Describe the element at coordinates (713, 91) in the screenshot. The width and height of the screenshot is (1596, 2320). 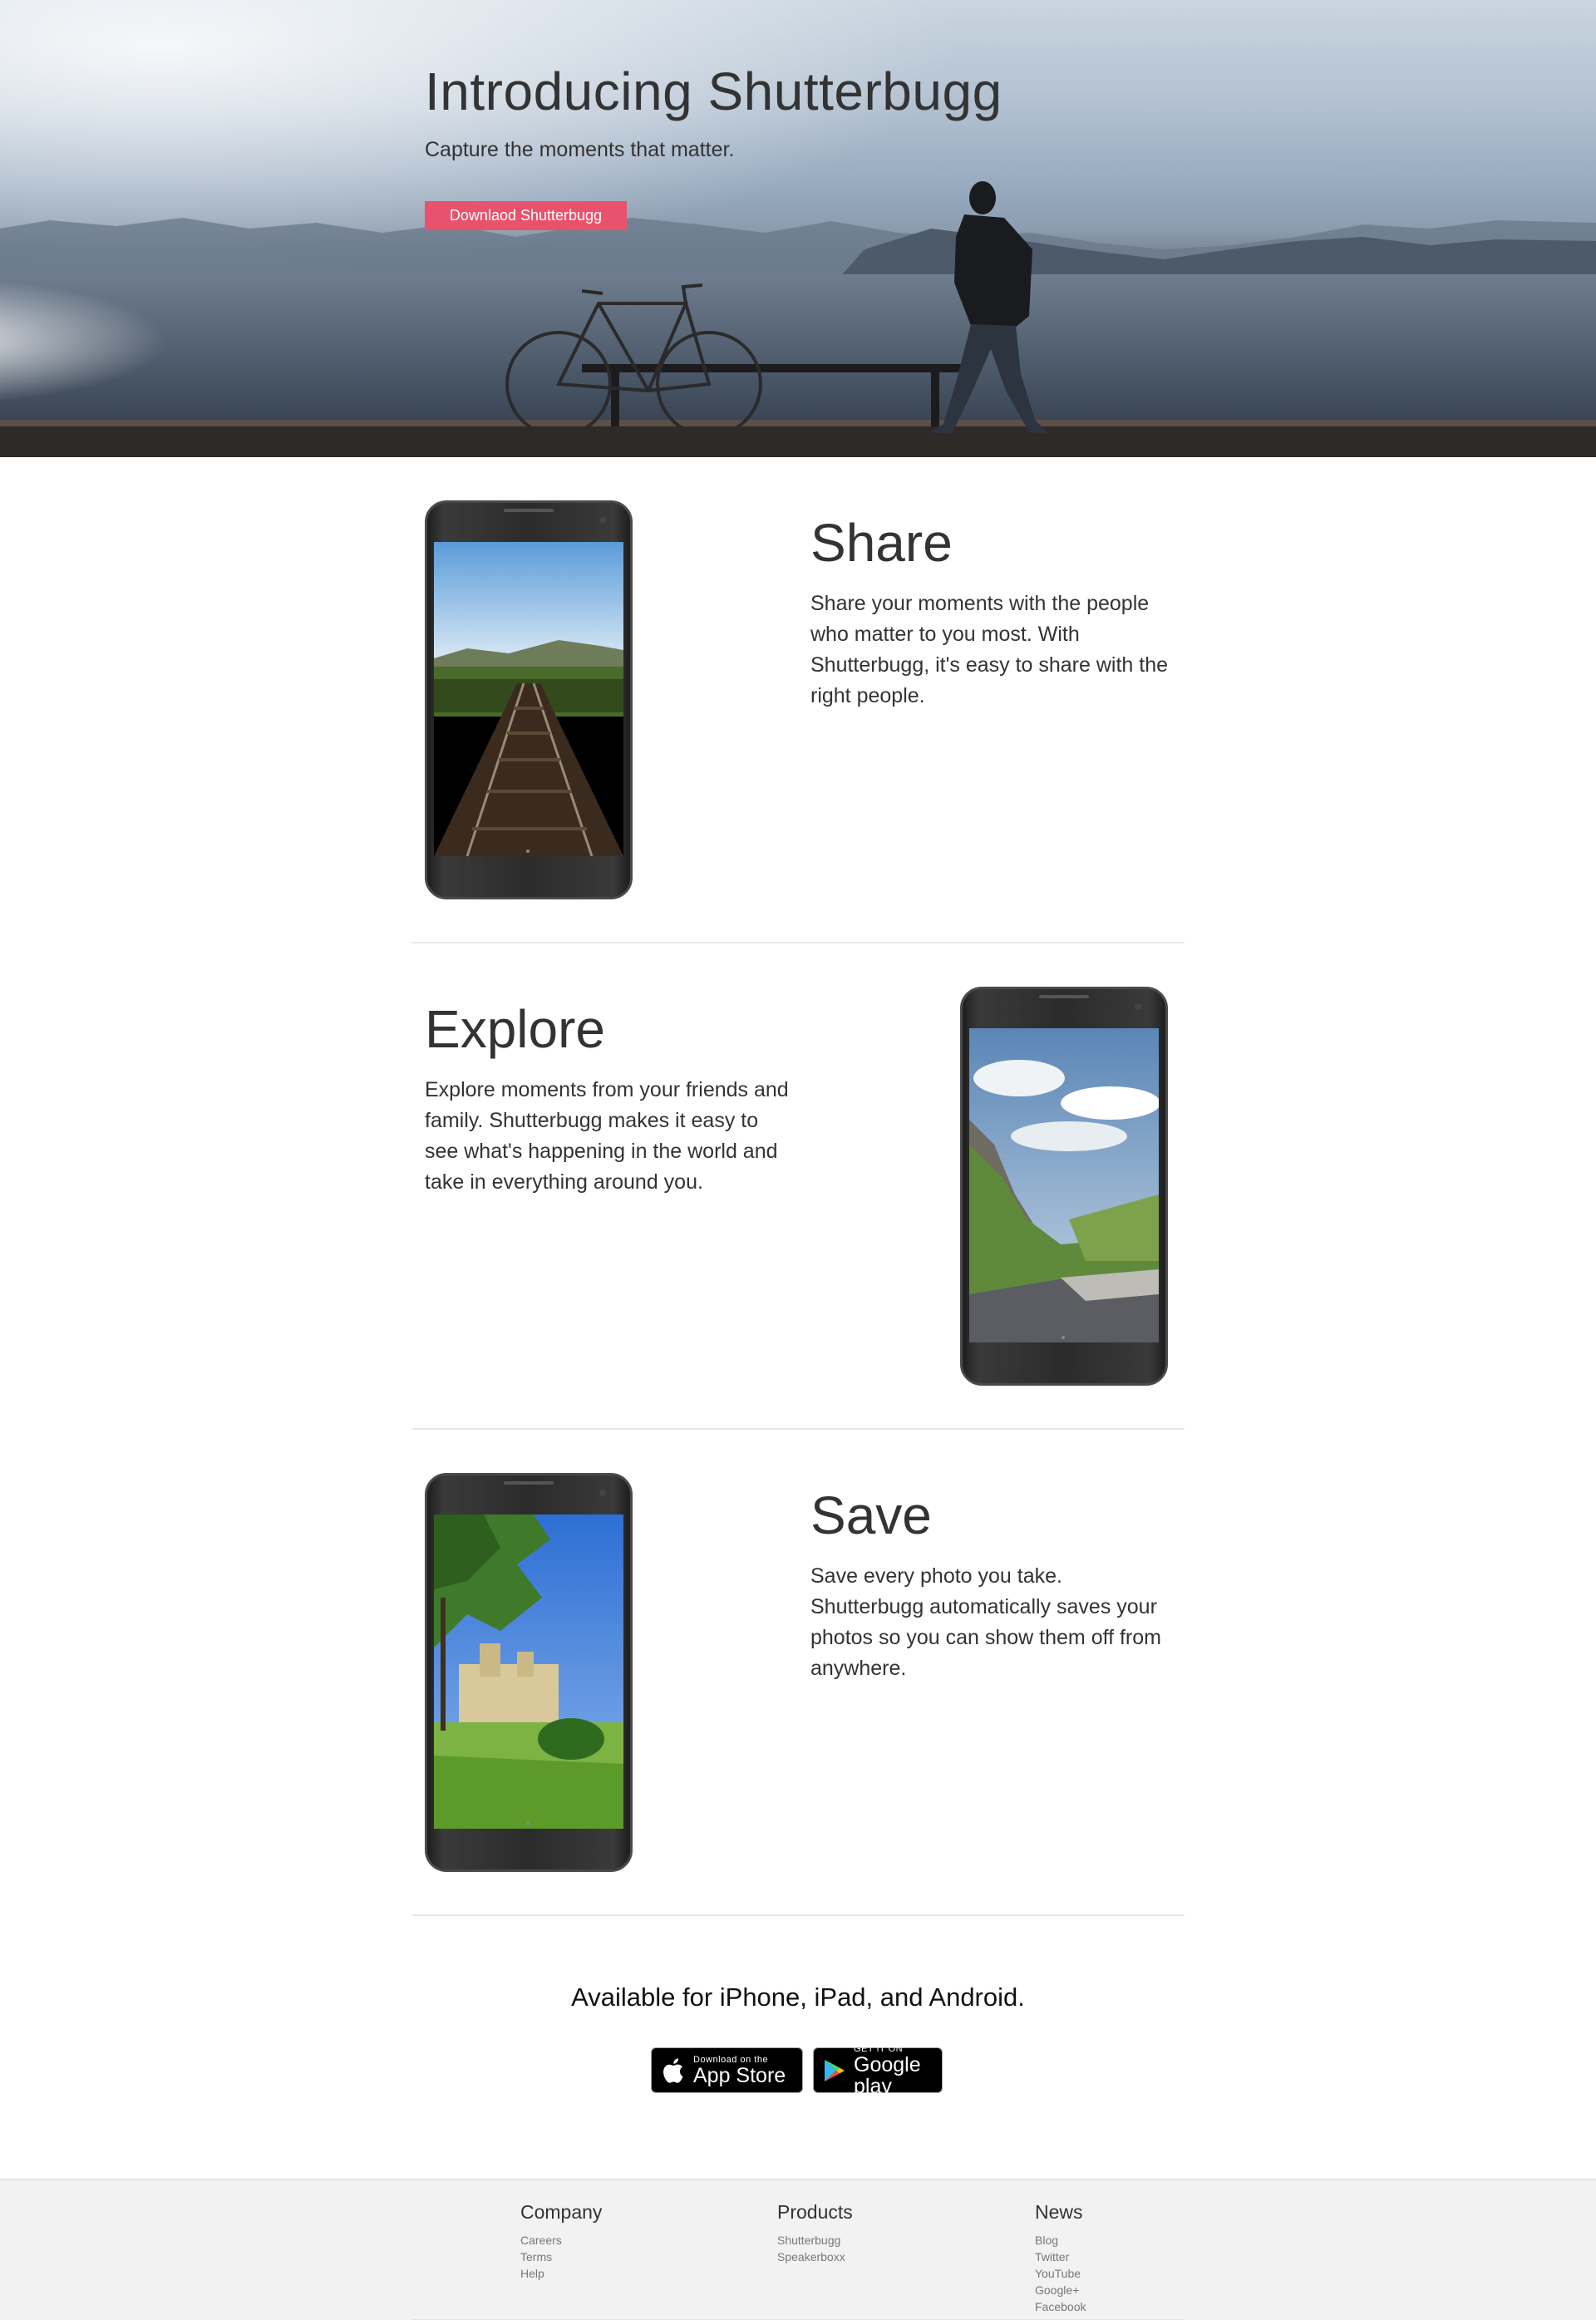
I see `hero-title: Introducing Shutterbugg` at that location.